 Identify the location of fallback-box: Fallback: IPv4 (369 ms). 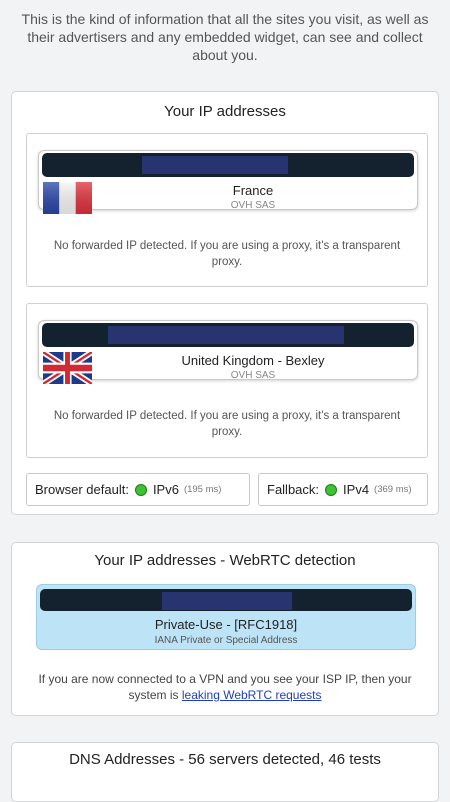
(343, 489).